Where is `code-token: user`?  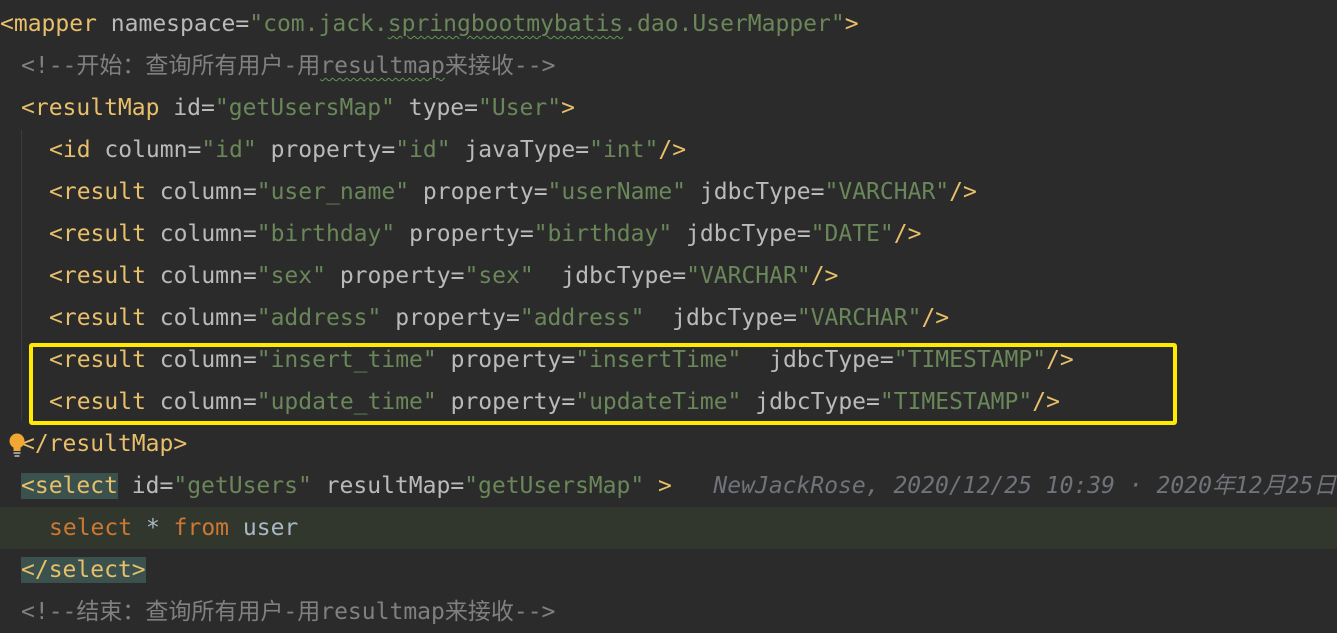
code-token: user is located at coordinates (270, 528).